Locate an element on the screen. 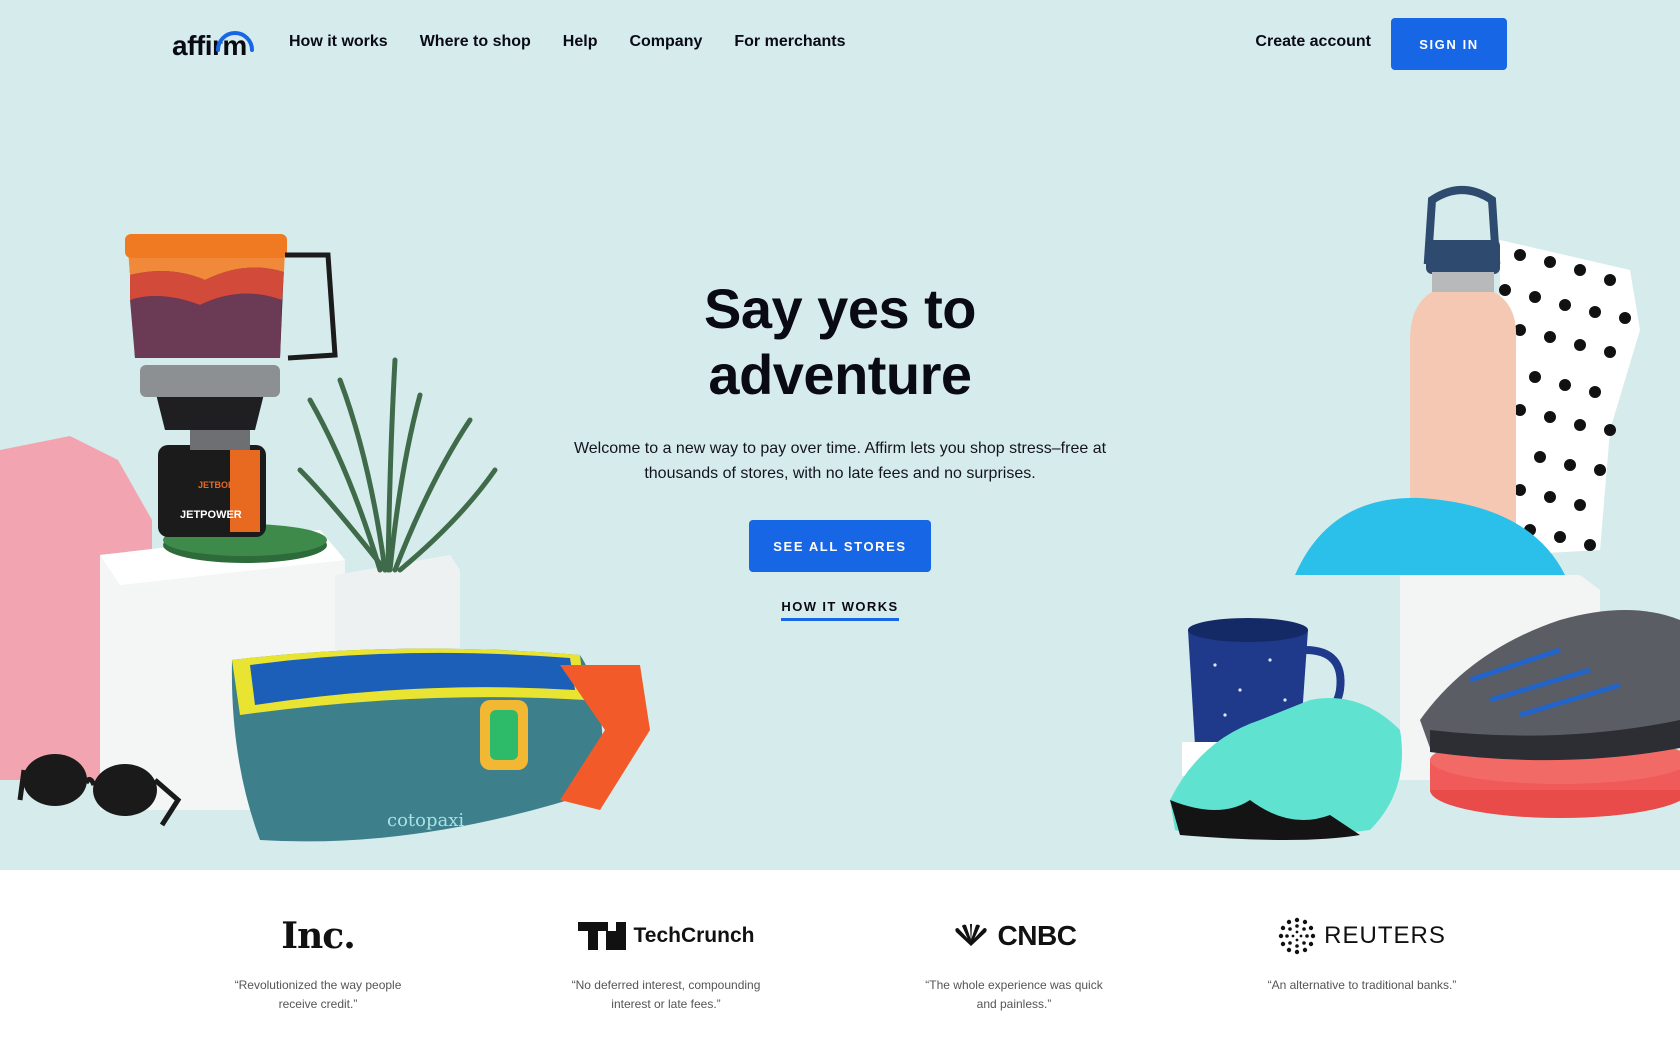 This screenshot has height=1050, width=1680. create-account-link: Create account is located at coordinates (1313, 42).